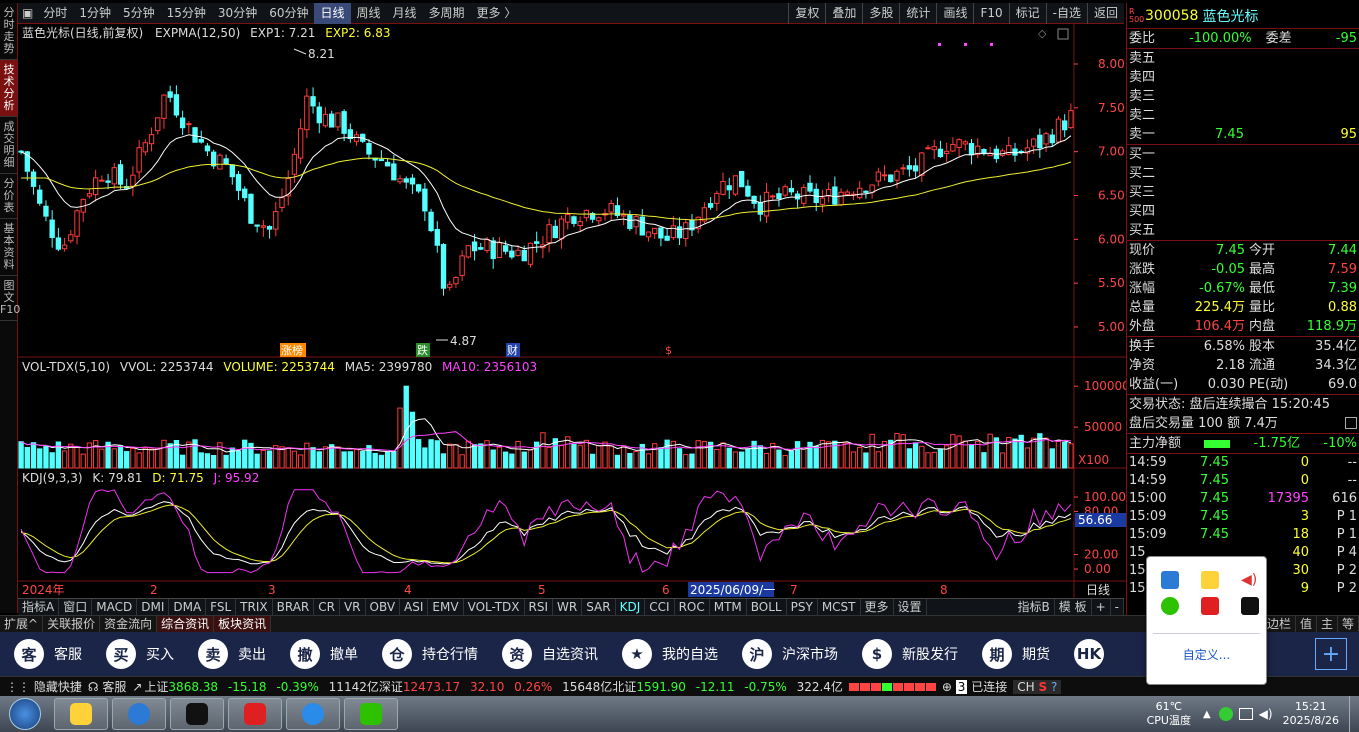  I want to click on sub-tab: 扩展^, so click(22, 624).